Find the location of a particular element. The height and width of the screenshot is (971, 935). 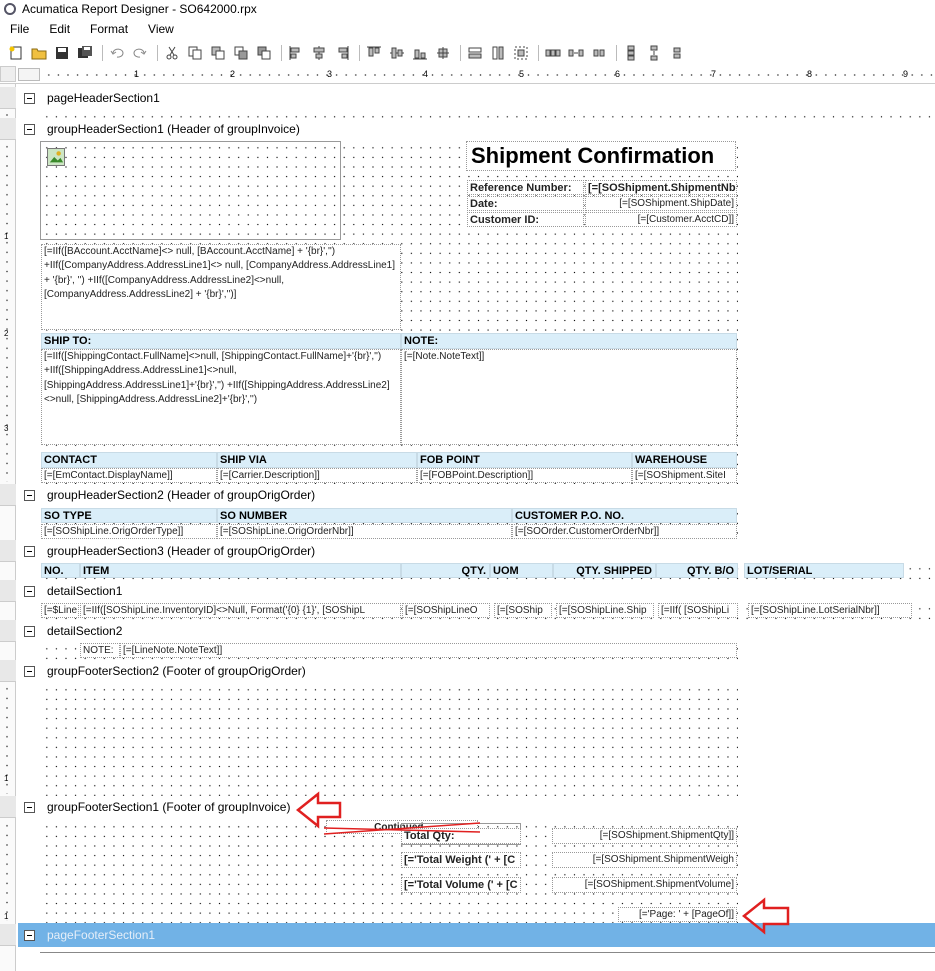

customer-po-field: [=[SOOrder.CustomerOrderNbr]] is located at coordinates (624, 531).